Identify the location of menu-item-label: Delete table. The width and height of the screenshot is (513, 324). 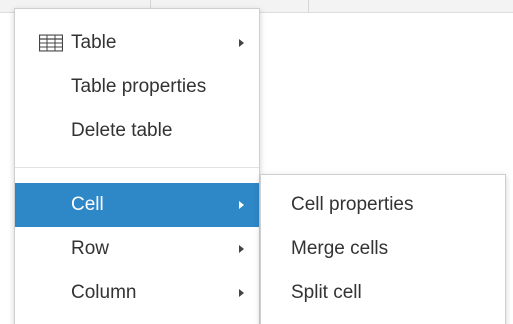
(122, 130).